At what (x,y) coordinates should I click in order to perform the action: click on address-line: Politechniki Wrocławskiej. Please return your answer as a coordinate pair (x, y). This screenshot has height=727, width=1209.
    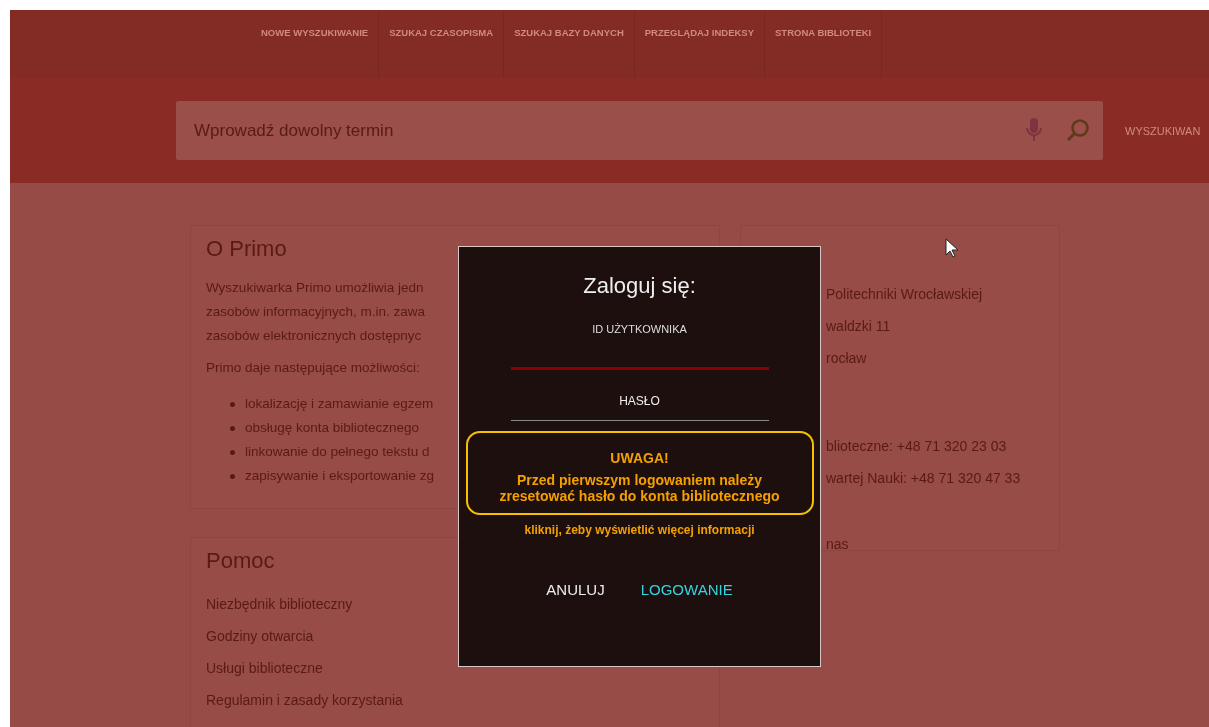
    Looking at the image, I should click on (905, 294).